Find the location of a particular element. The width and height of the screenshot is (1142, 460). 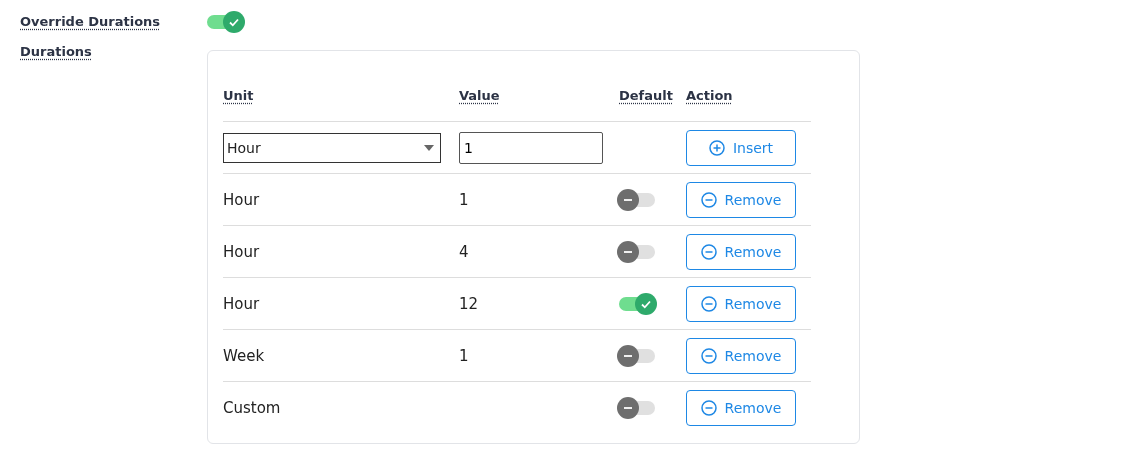

column-header: Default is located at coordinates (646, 95).